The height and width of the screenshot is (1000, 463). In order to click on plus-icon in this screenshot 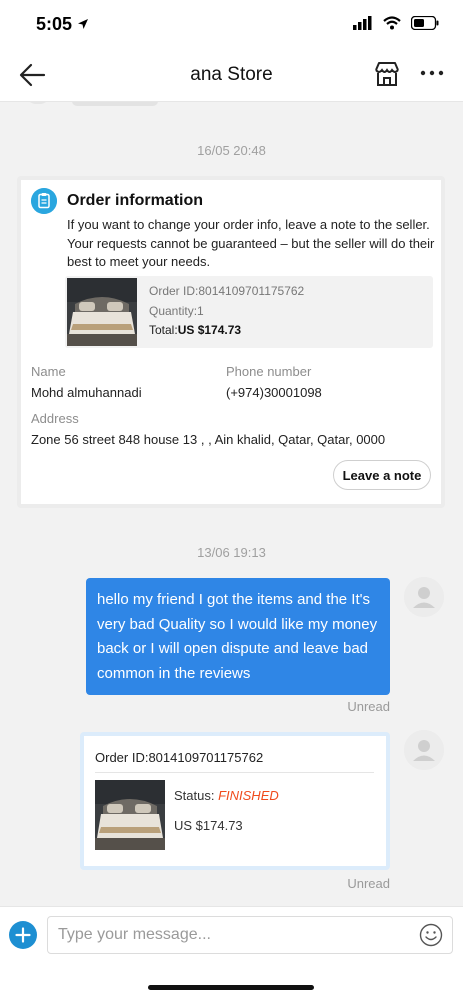, I will do `click(23, 935)`.